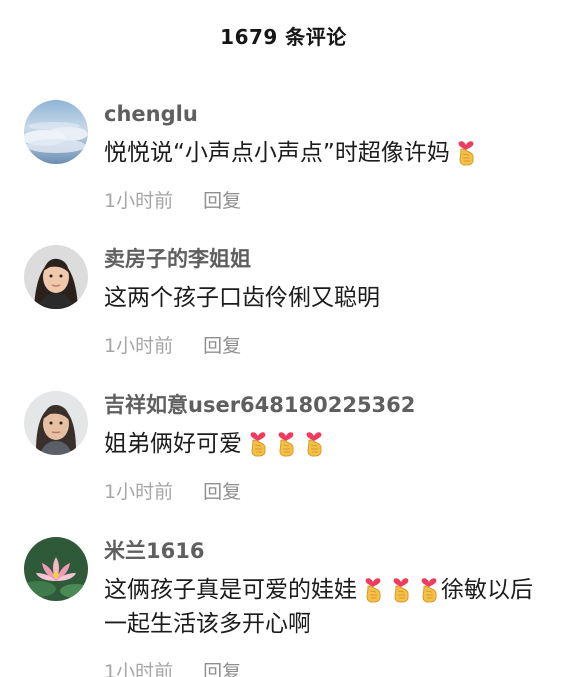  I want to click on comment-body: 吉祥如意user648180225362 姐弟俩好可爱 1小时前 回复, so click(326, 448).